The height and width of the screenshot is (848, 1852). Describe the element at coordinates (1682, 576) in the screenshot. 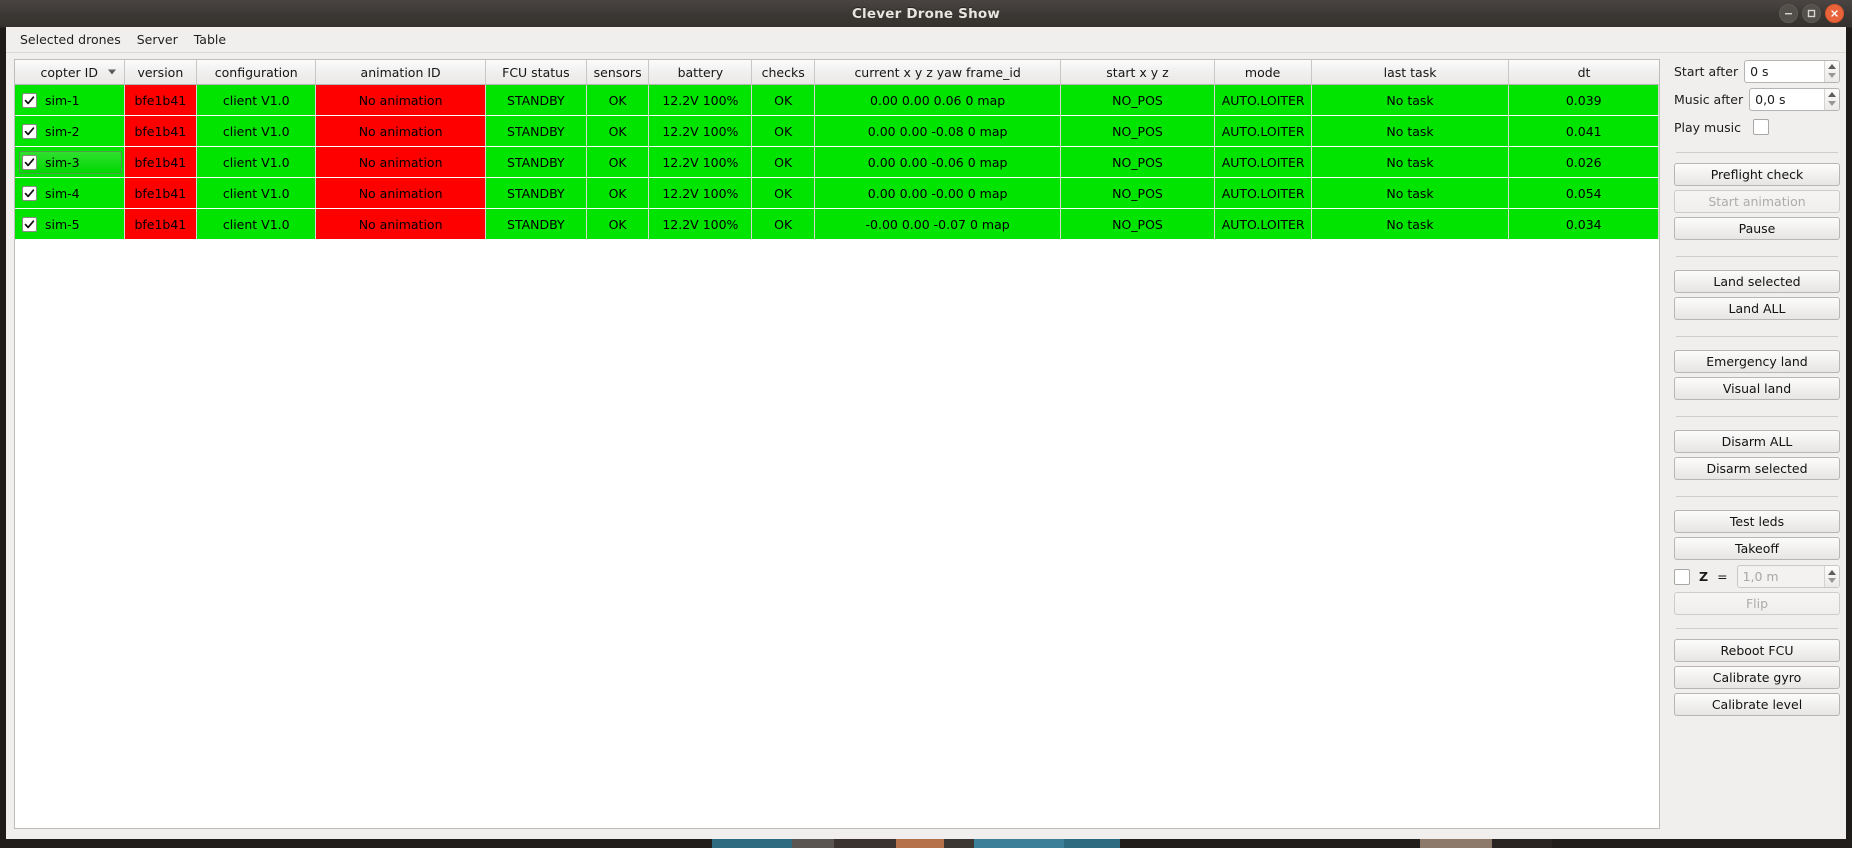

I see `z-enable-checkbox` at that location.